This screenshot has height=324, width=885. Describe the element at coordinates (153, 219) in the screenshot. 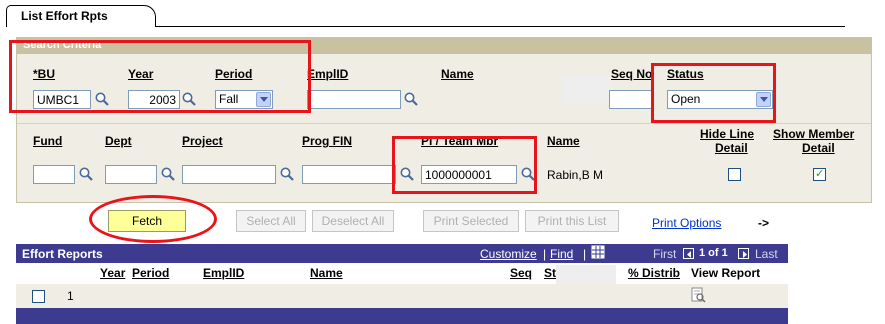

I see `annotation-oval-fetch` at that location.